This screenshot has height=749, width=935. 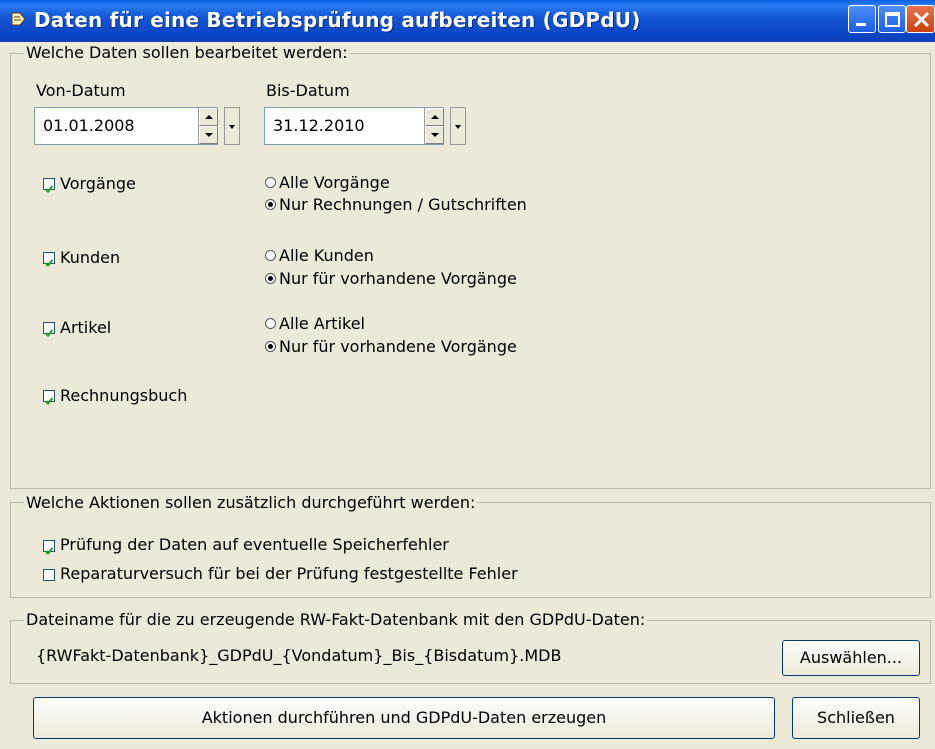 What do you see at coordinates (49, 547) in the screenshot?
I see `pruefung-checkbox` at bounding box center [49, 547].